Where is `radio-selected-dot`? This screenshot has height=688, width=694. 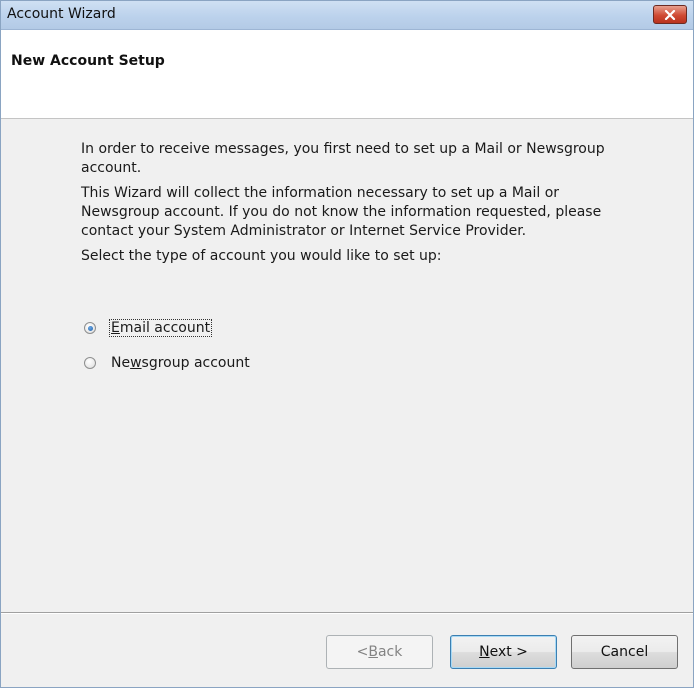 radio-selected-dot is located at coordinates (90, 328).